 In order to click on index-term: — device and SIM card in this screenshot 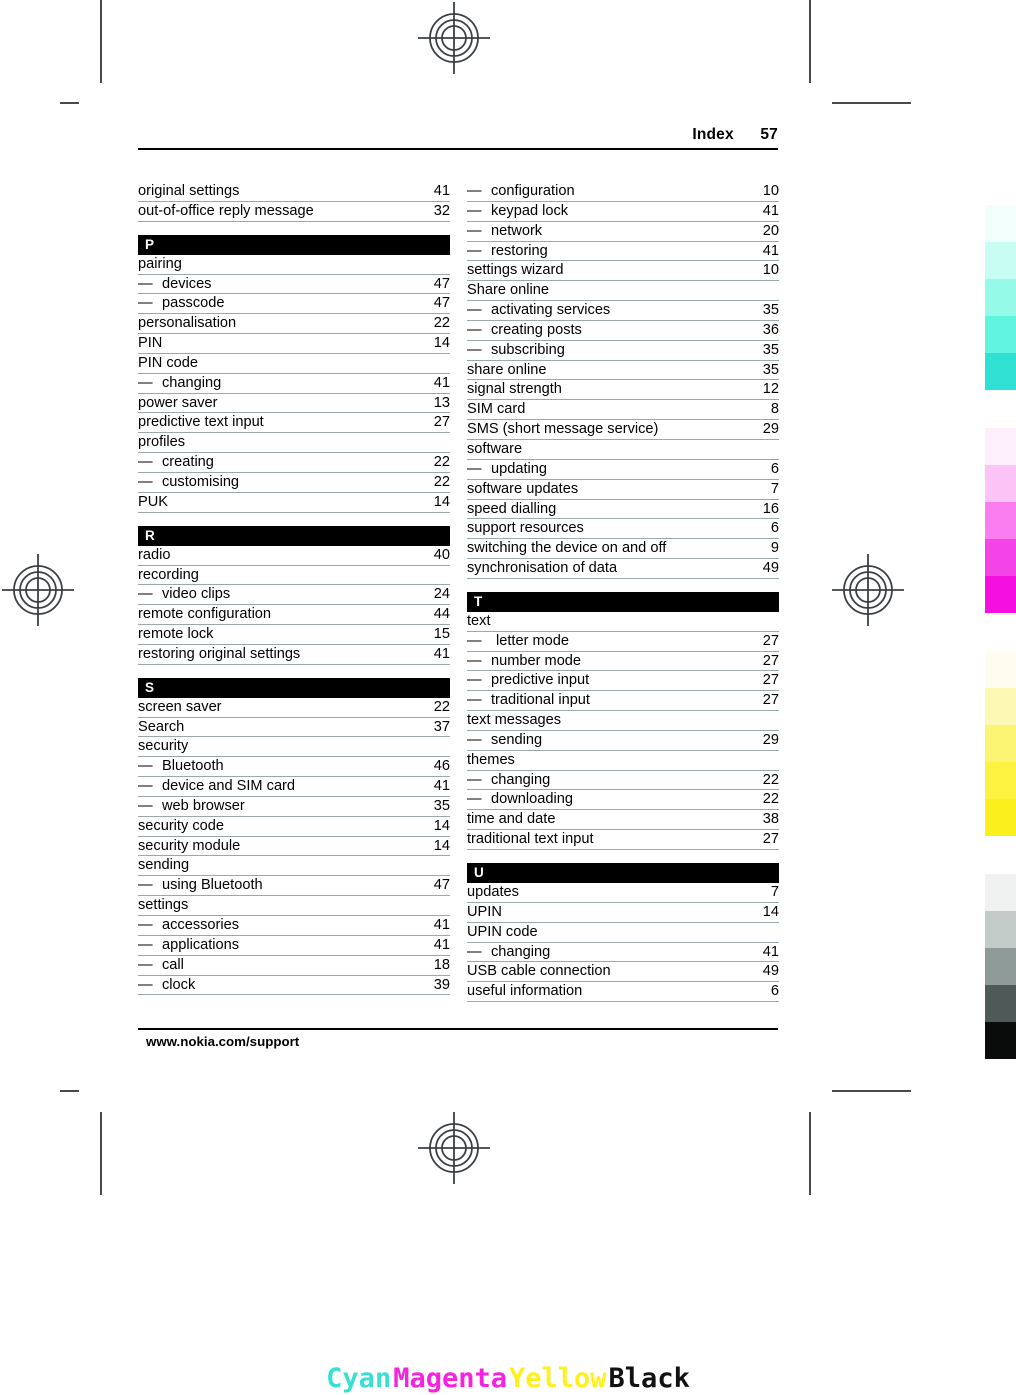, I will do `click(217, 786)`.